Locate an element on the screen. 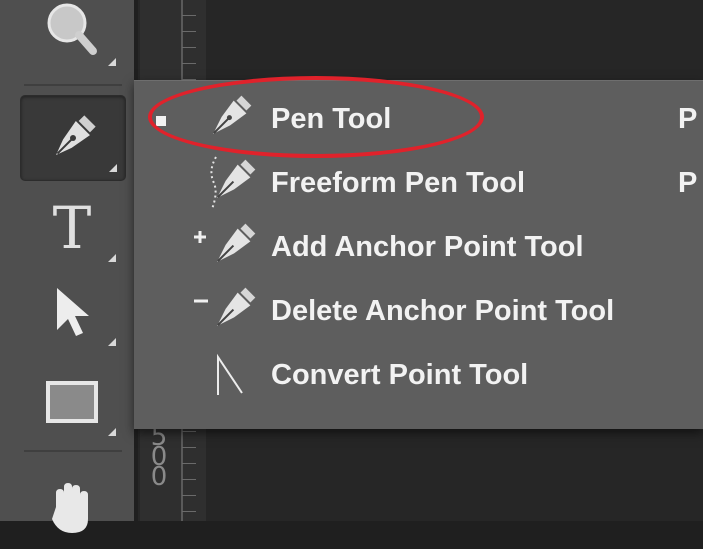  hand-icon is located at coordinates (70, 508).